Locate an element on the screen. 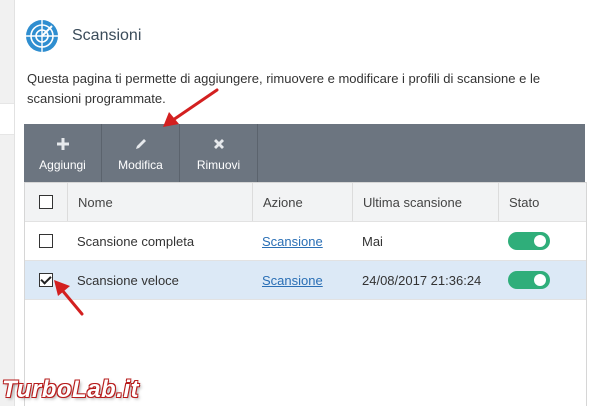 This screenshot has width=599, height=406. watermark-logo: TurboLab.it is located at coordinates (71, 389).